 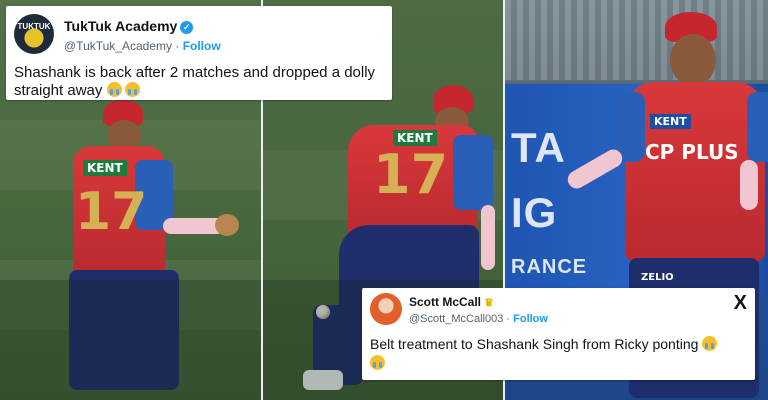 I want to click on author-name: TukTuk Academy ✓, so click(x=129, y=26).